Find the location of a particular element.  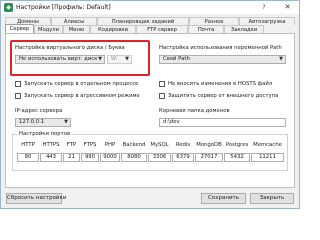

close-button: Закрыть is located at coordinates (272, 198).